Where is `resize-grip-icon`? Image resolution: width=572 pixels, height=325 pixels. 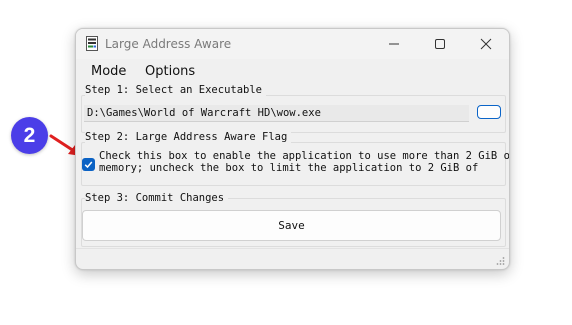
resize-grip-icon is located at coordinates (500, 261).